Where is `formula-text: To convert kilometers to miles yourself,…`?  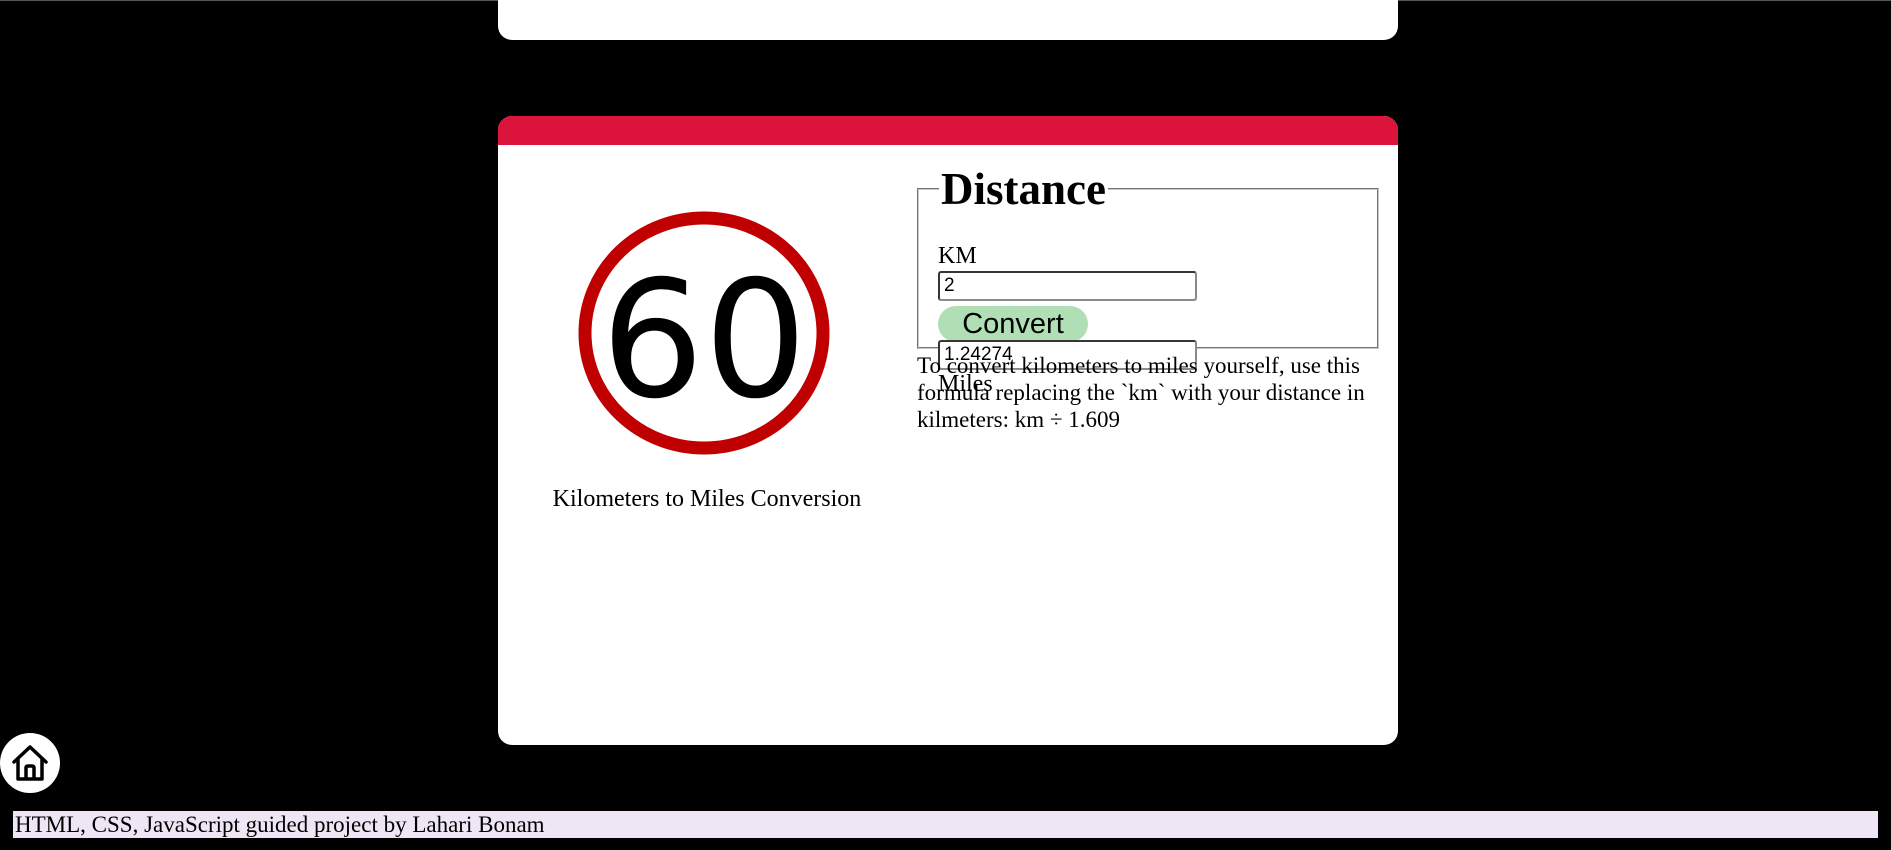 formula-text: To convert kilometers to miles yourself,… is located at coordinates (1141, 392).